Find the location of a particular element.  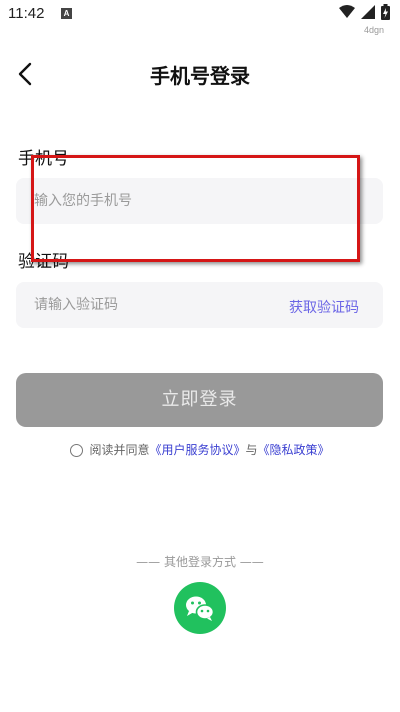

get-code-button: 获取验证码 is located at coordinates (324, 307).